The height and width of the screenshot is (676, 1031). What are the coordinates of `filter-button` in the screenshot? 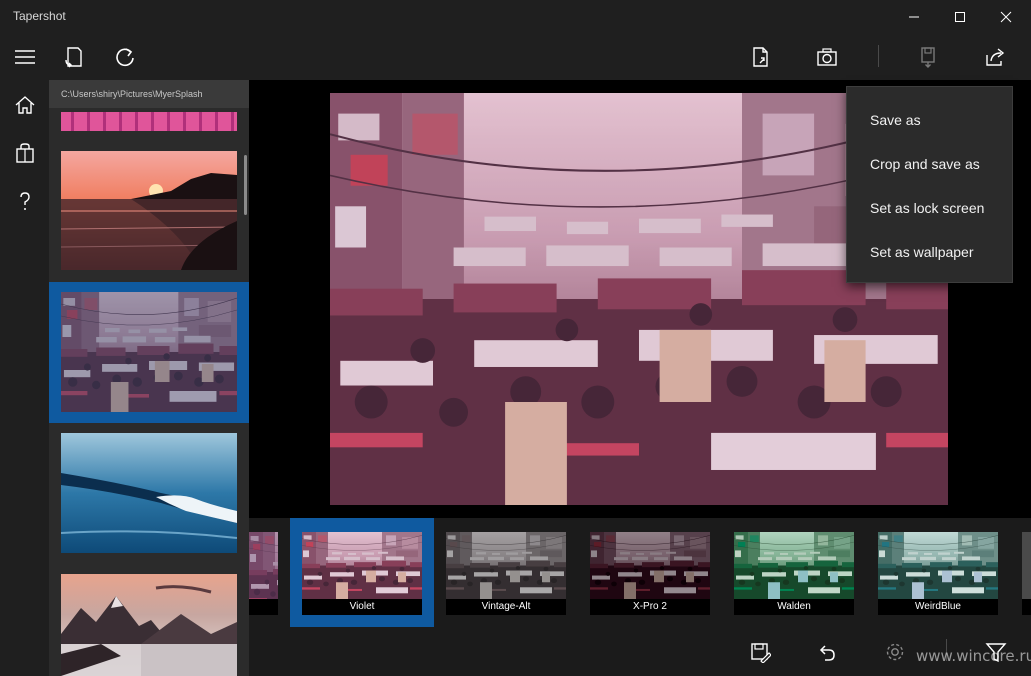 It's located at (996, 652).